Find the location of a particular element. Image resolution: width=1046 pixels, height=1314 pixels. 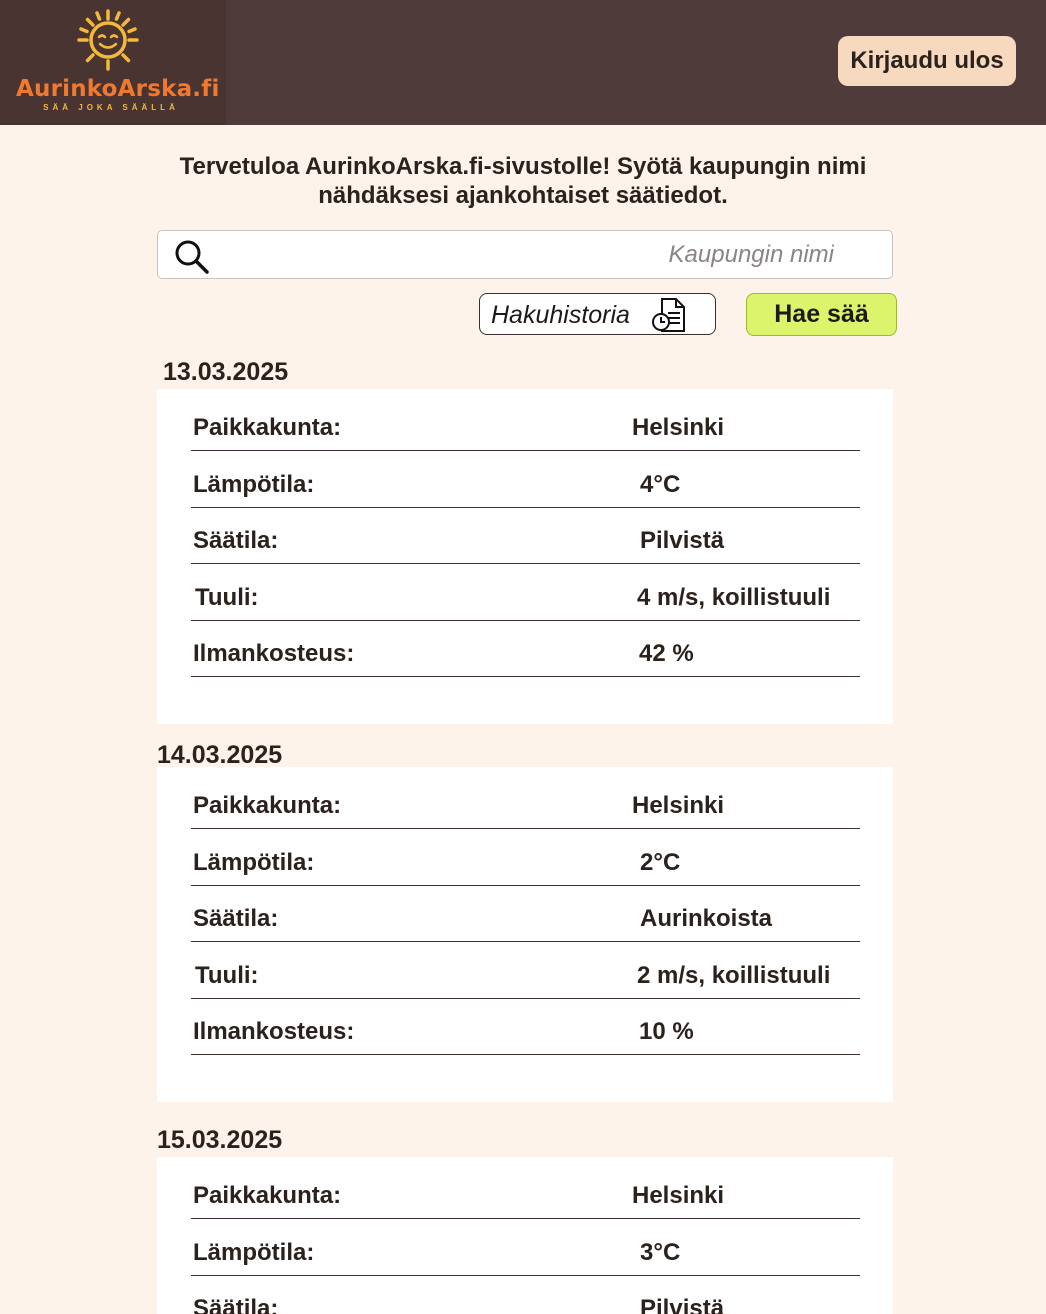

row-temperature: Lämpötila: 3°C is located at coordinates (525, 1247).